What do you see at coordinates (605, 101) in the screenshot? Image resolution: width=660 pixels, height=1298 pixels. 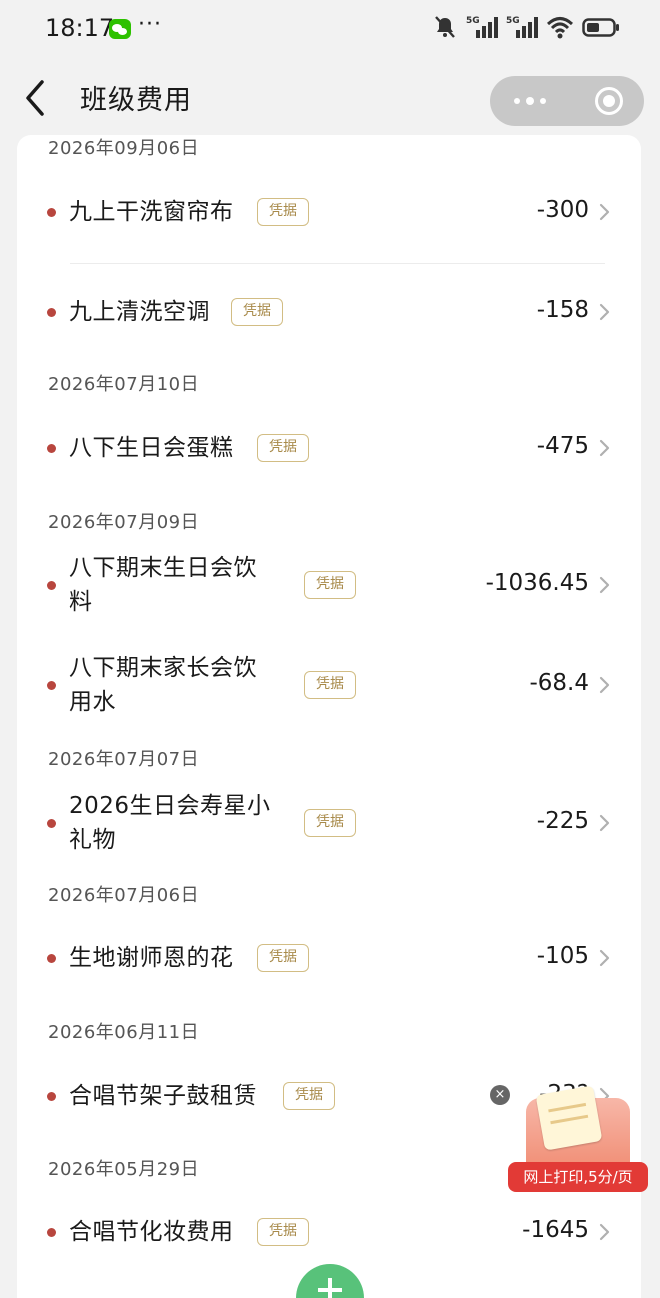 I see `capsule-close-button` at bounding box center [605, 101].